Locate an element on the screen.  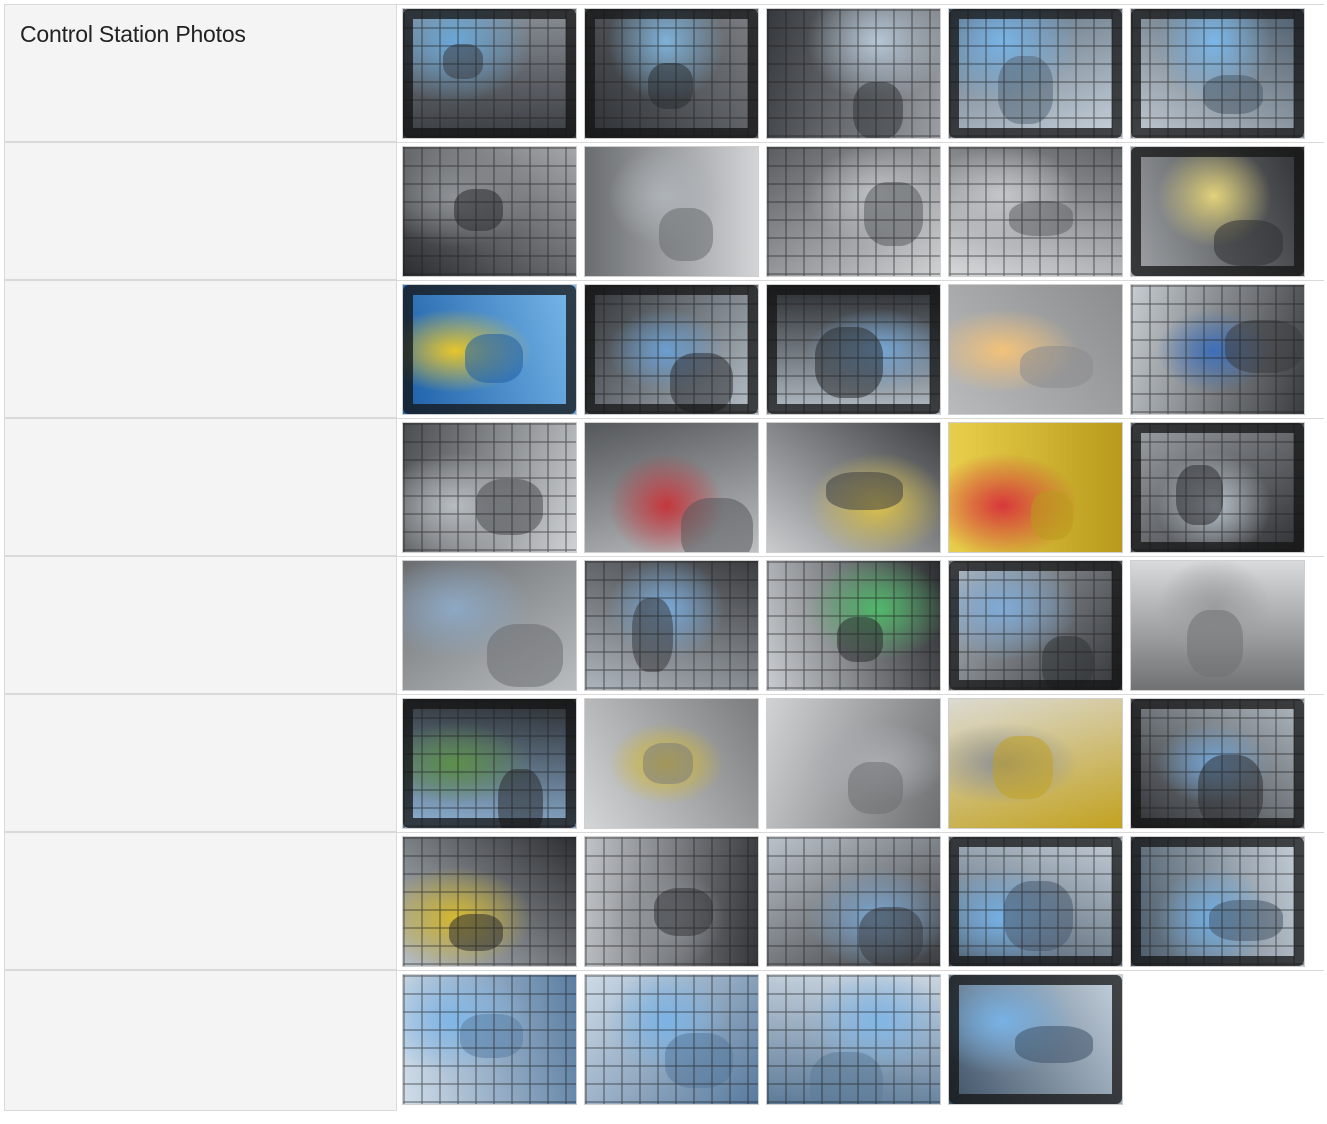
photo-row: Control Station Photos is located at coordinates (664, 73).